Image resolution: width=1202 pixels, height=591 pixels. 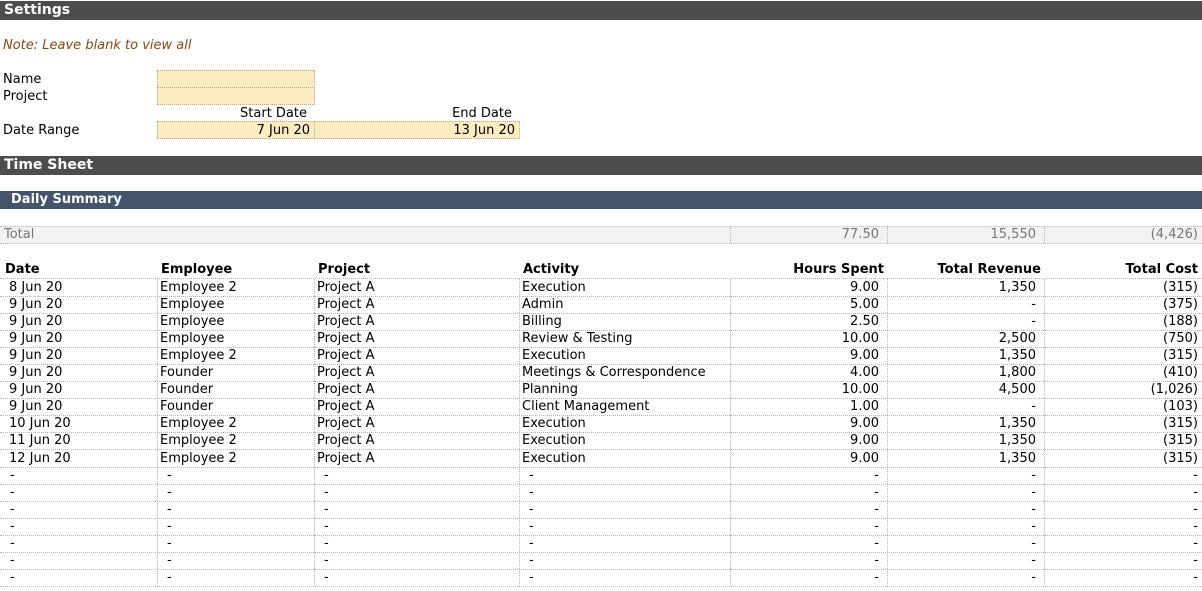 What do you see at coordinates (860, 234) in the screenshot?
I see `total-hours: 77.50` at bounding box center [860, 234].